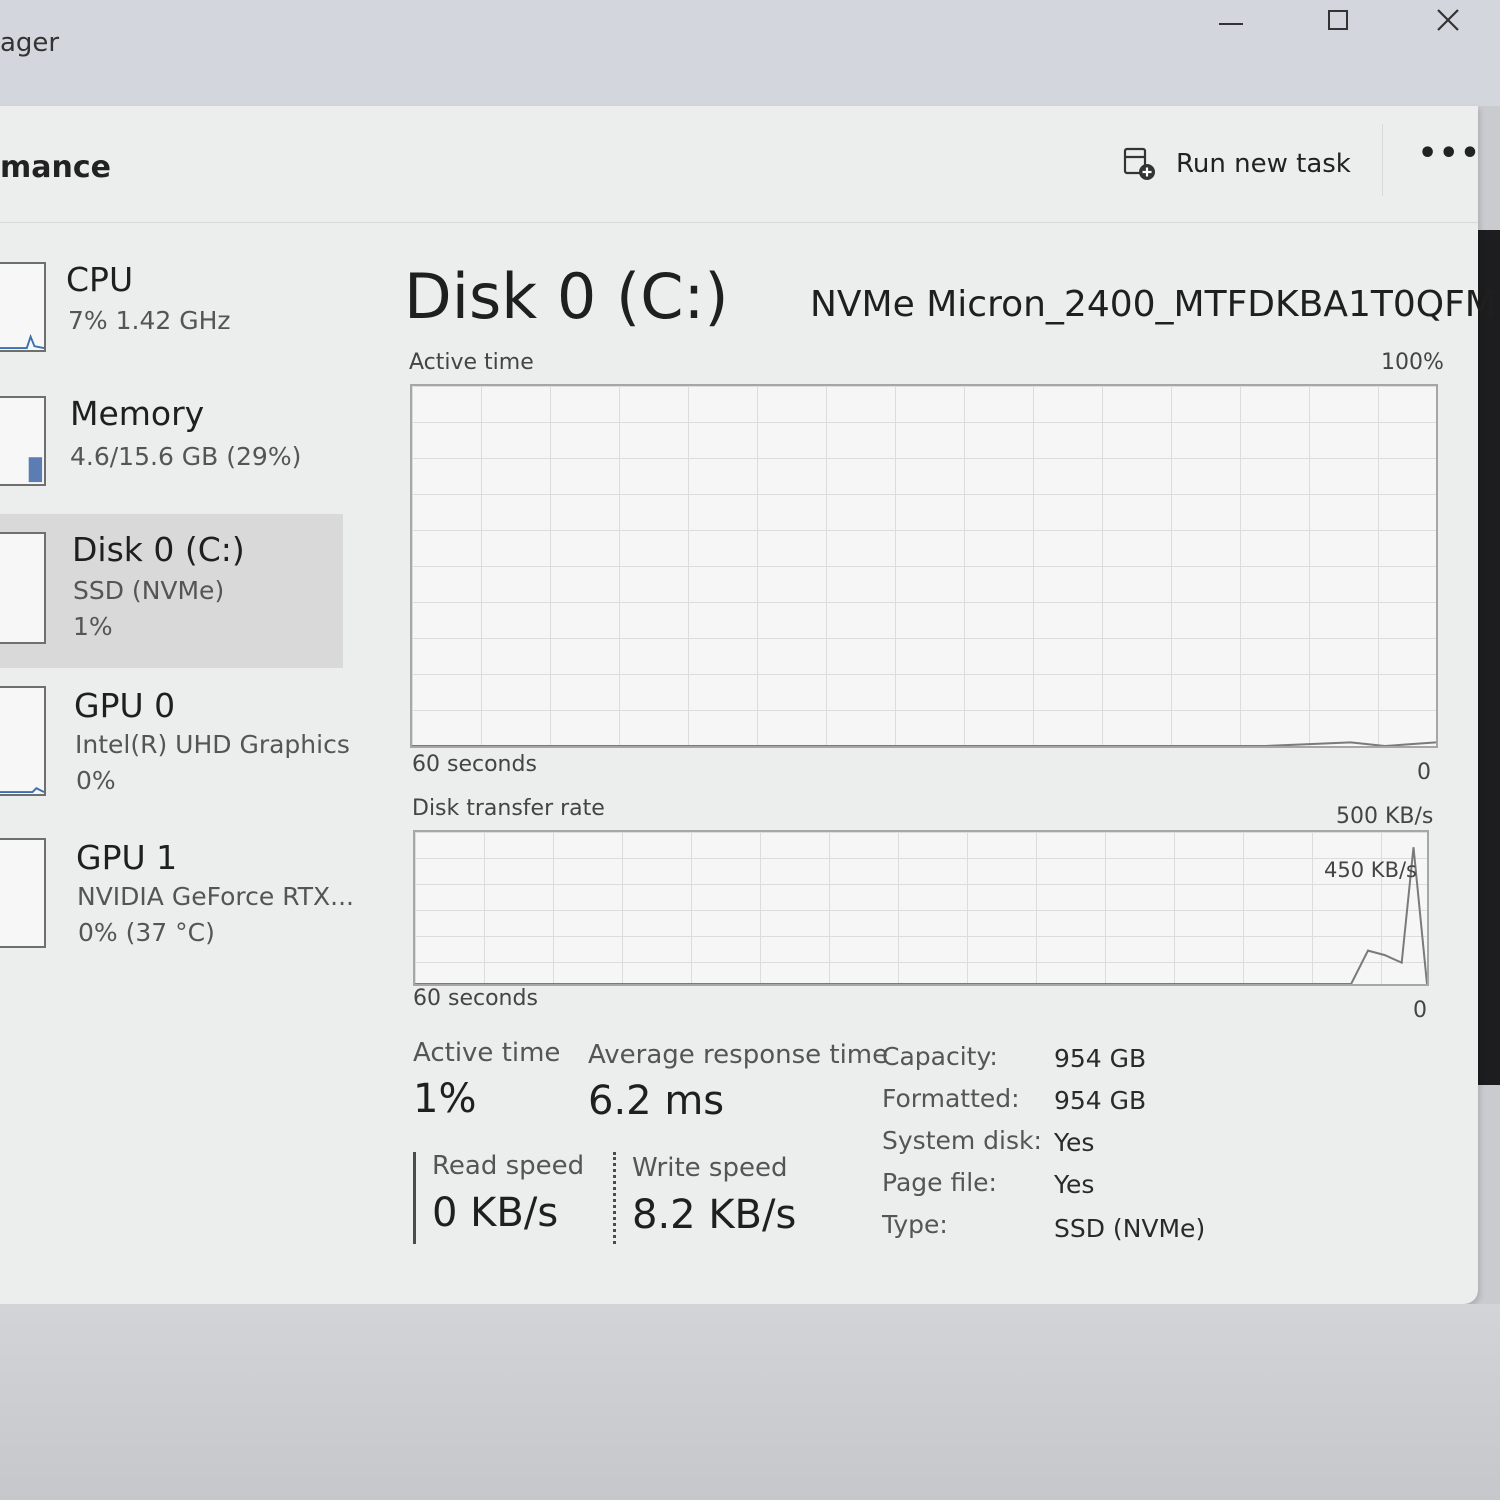  I want to click on page-file-value: Yes, so click(1074, 1184).